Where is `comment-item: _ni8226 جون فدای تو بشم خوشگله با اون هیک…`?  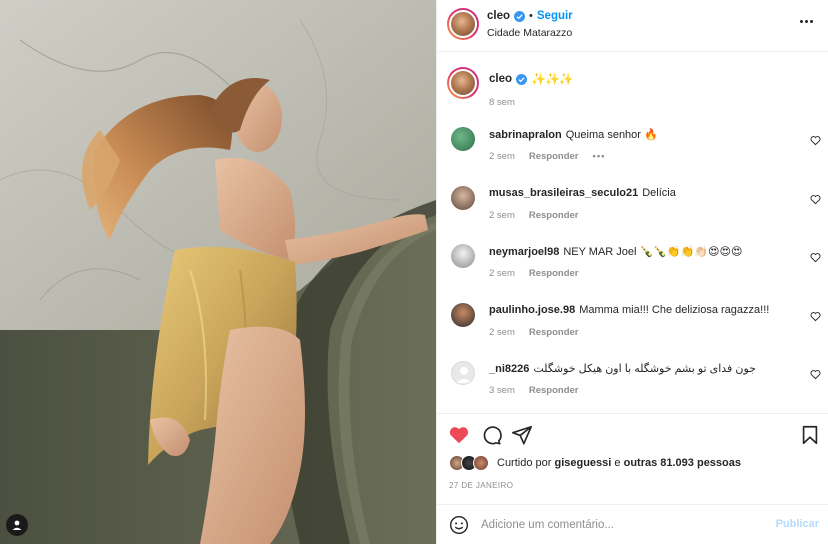 comment-item: _ni8226 جون فدای تو بشم خوشگله با اون هیک… is located at coordinates (632, 378).